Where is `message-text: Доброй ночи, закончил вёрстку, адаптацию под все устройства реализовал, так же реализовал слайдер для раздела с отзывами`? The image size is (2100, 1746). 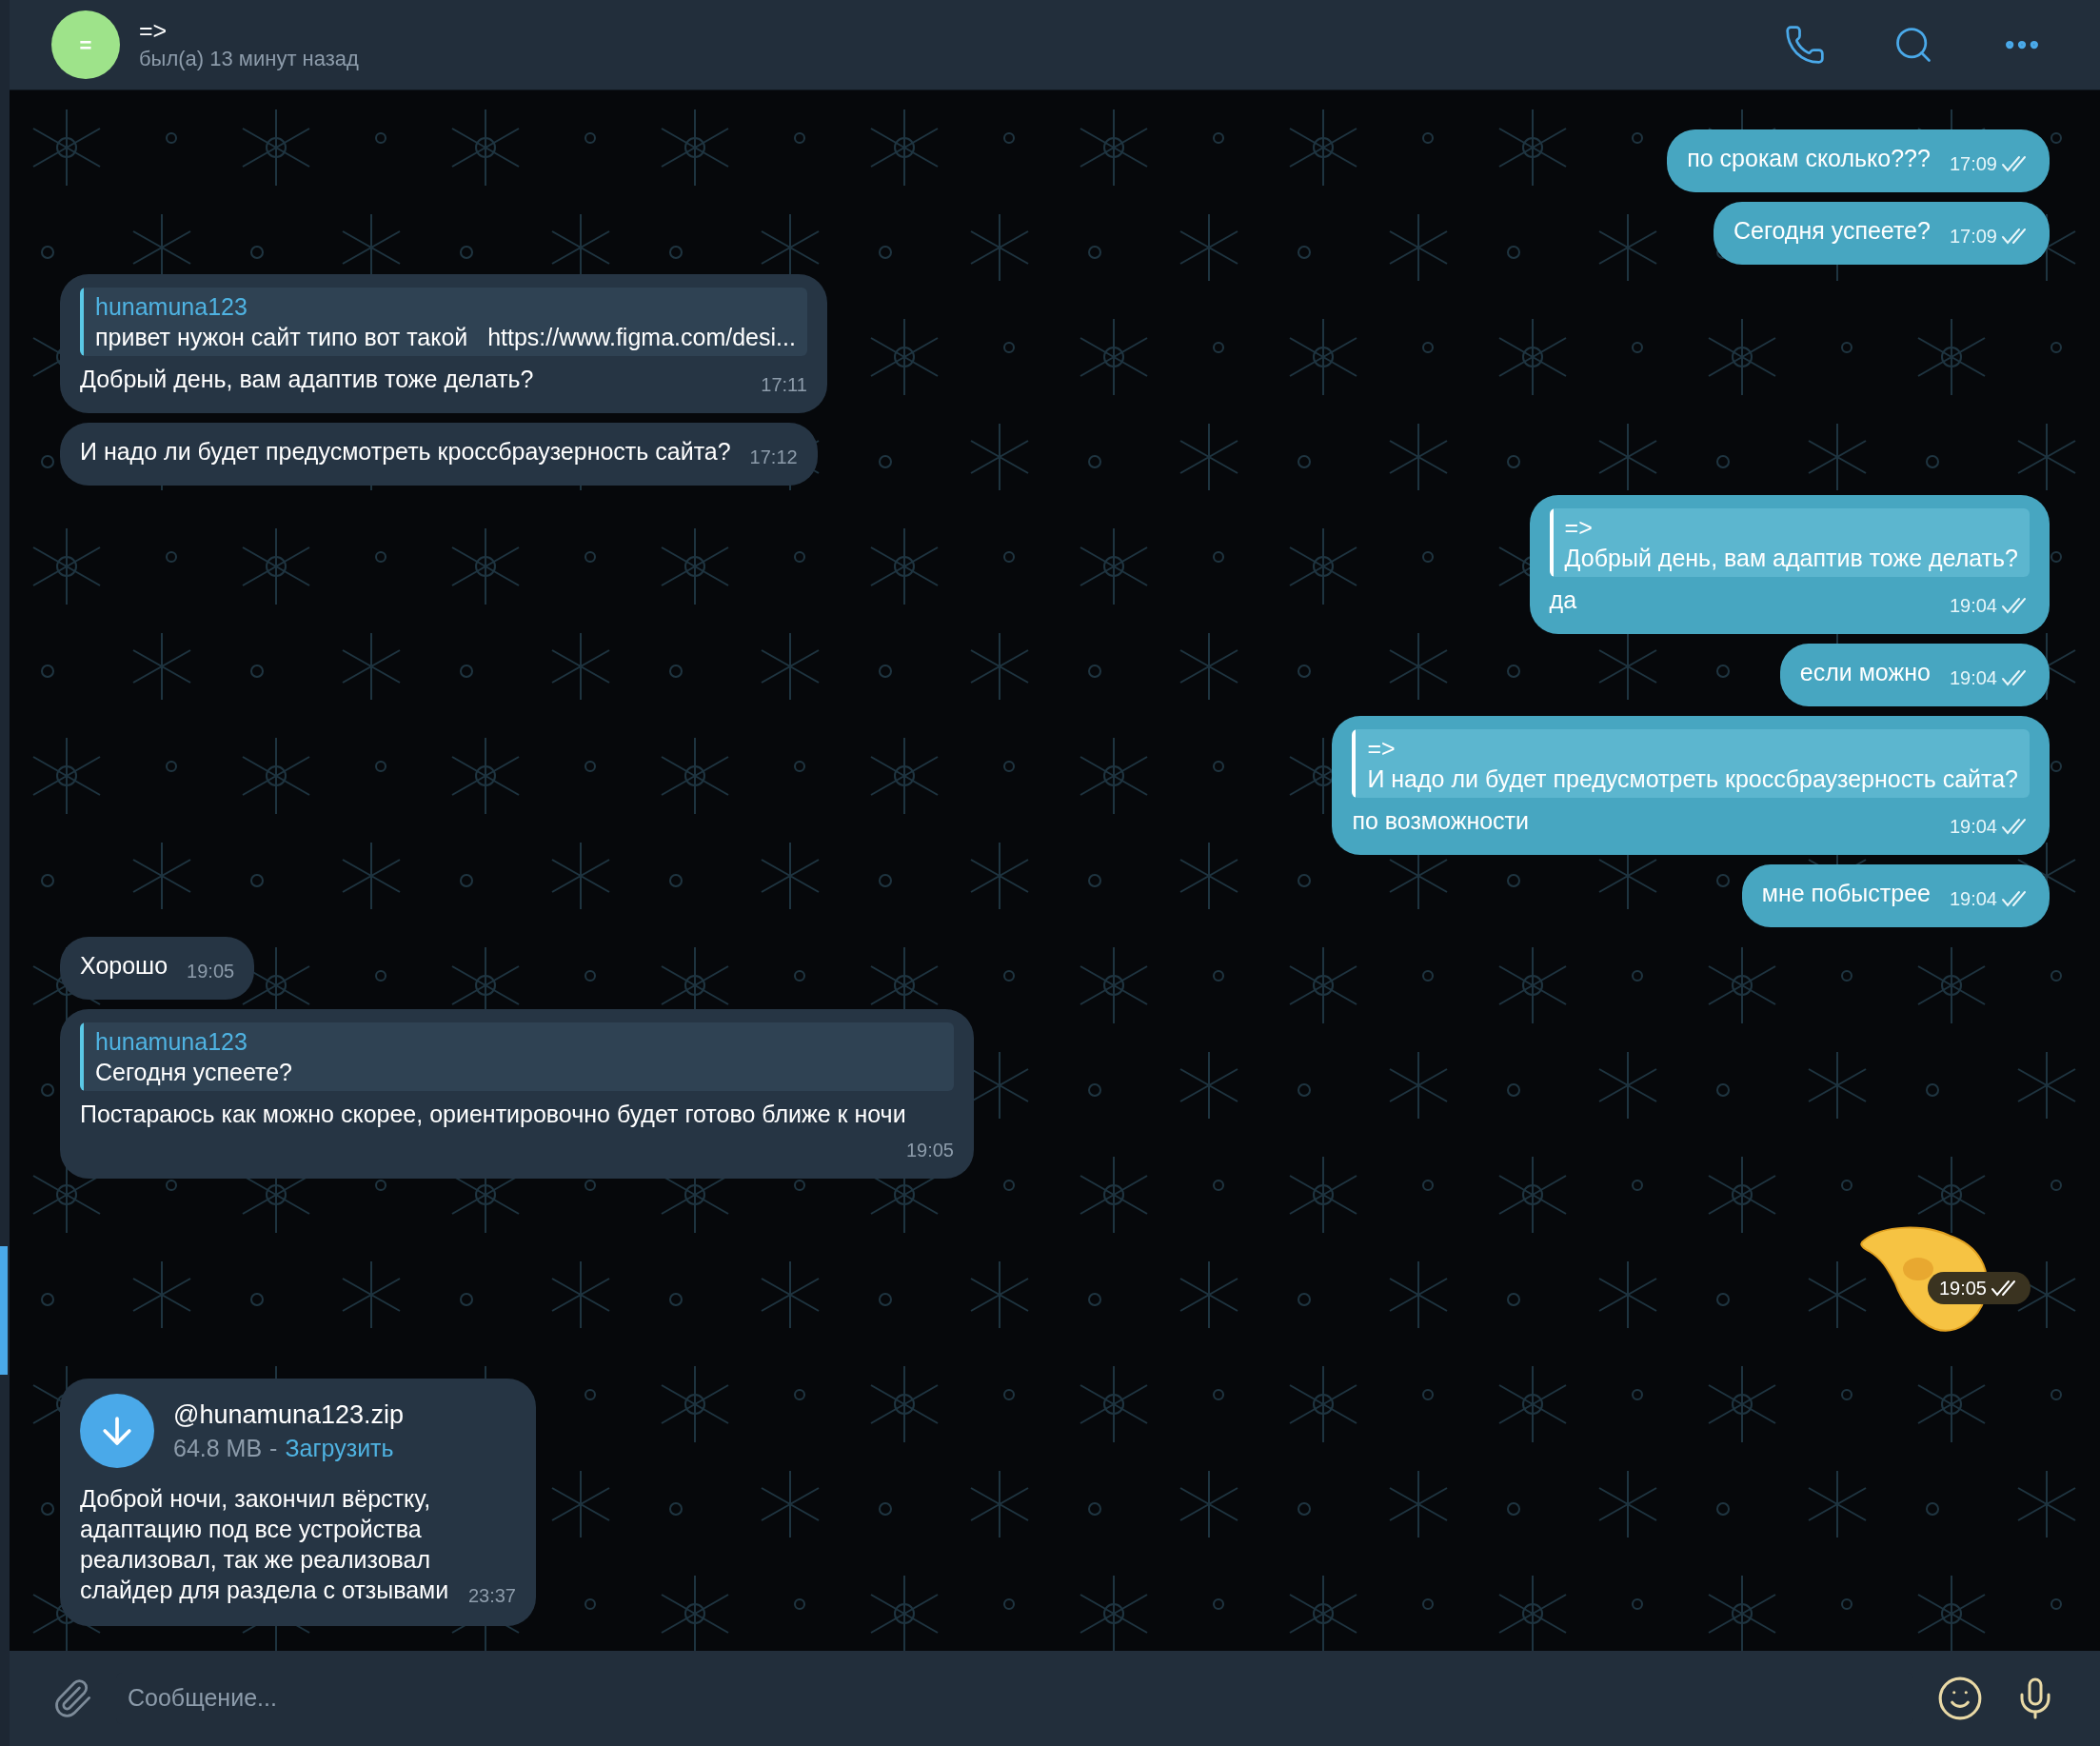 message-text: Доброй ночи, закончил вёрстку, адаптацию под все устройства реализовал, так же реализовал слайдер для раздела с отзывами is located at coordinates (264, 1544).